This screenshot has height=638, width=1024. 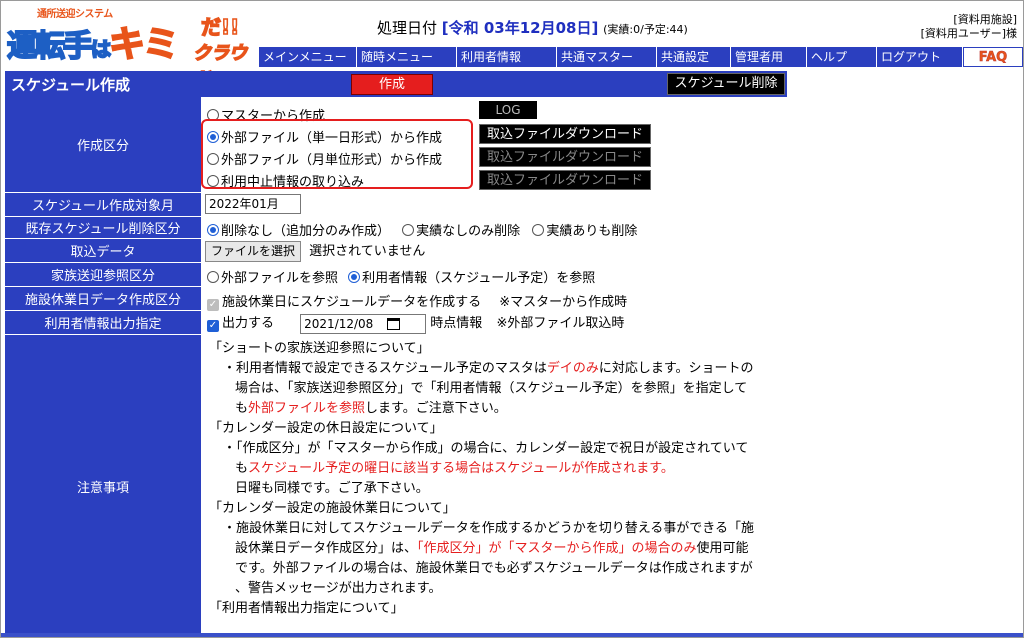 What do you see at coordinates (220, 27) in the screenshot?
I see `logo-da: だ!!` at bounding box center [220, 27].